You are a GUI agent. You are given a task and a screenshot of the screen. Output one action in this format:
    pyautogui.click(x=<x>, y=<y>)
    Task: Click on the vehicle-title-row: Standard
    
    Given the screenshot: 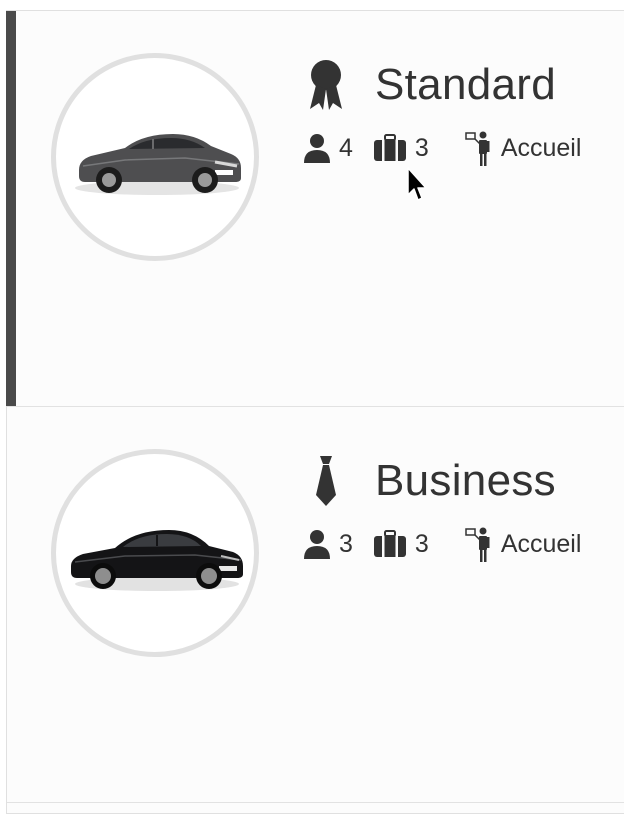 What is the action you would take?
    pyautogui.click(x=429, y=85)
    